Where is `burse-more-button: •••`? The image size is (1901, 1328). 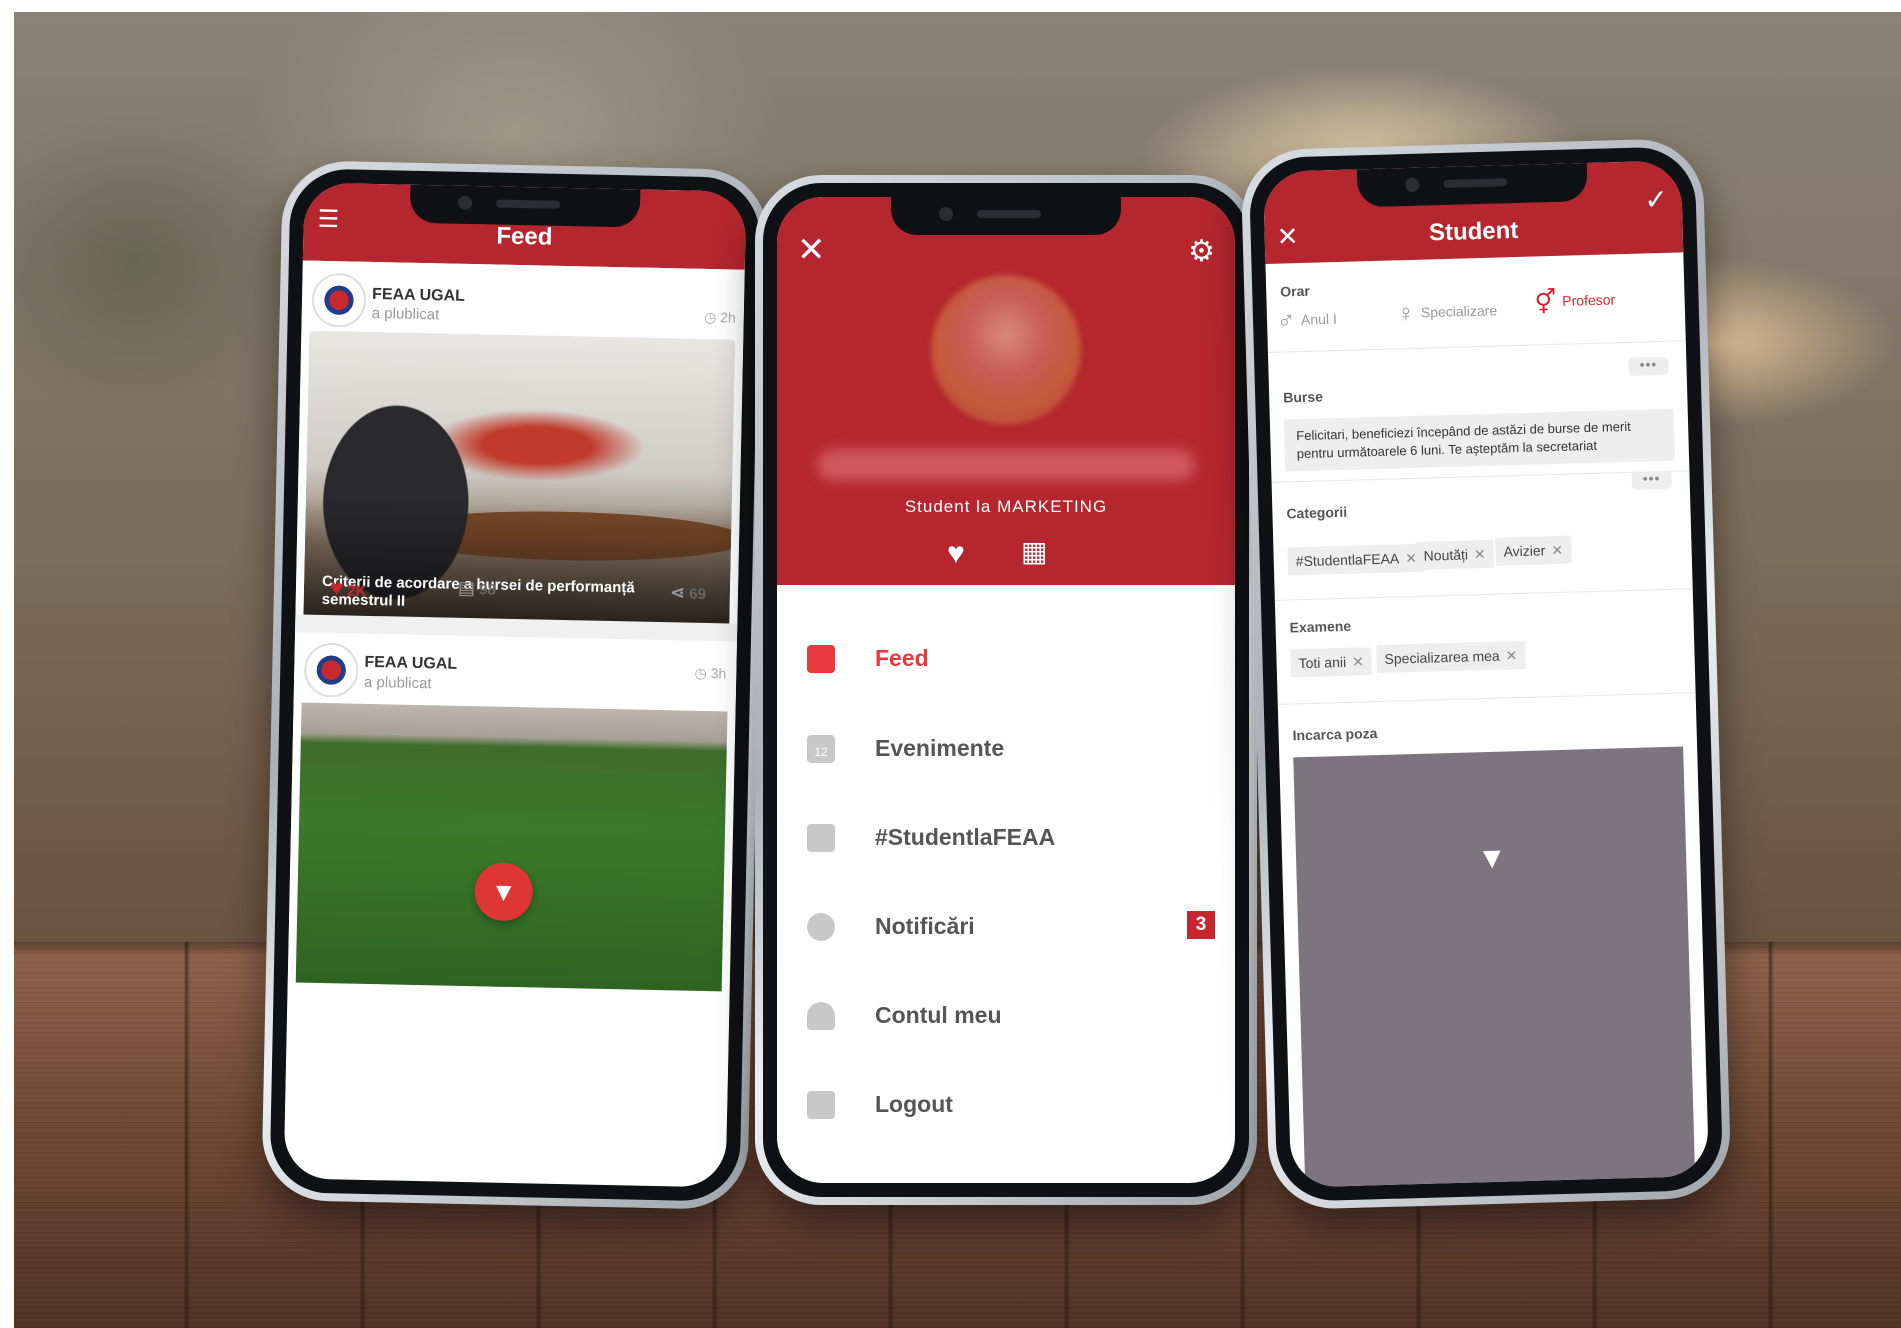 burse-more-button: ••• is located at coordinates (1648, 366).